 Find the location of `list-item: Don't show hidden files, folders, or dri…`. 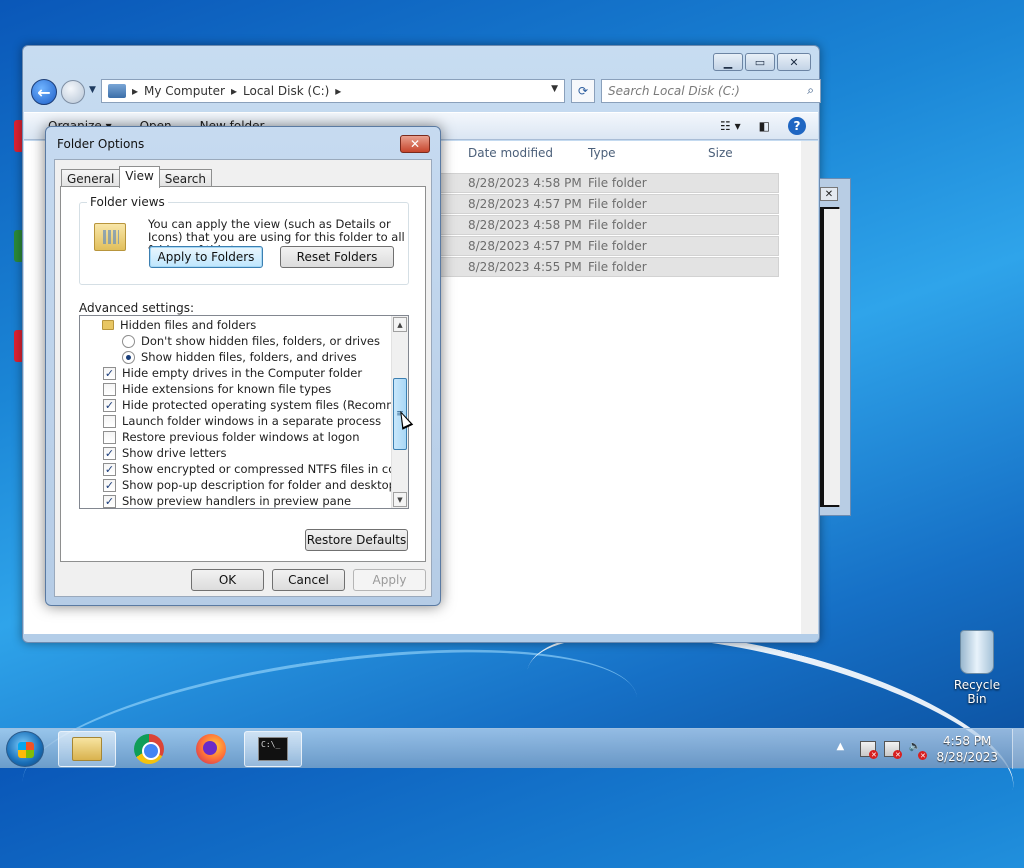

list-item: Don't show hidden files, folders, or dri… is located at coordinates (251, 341).